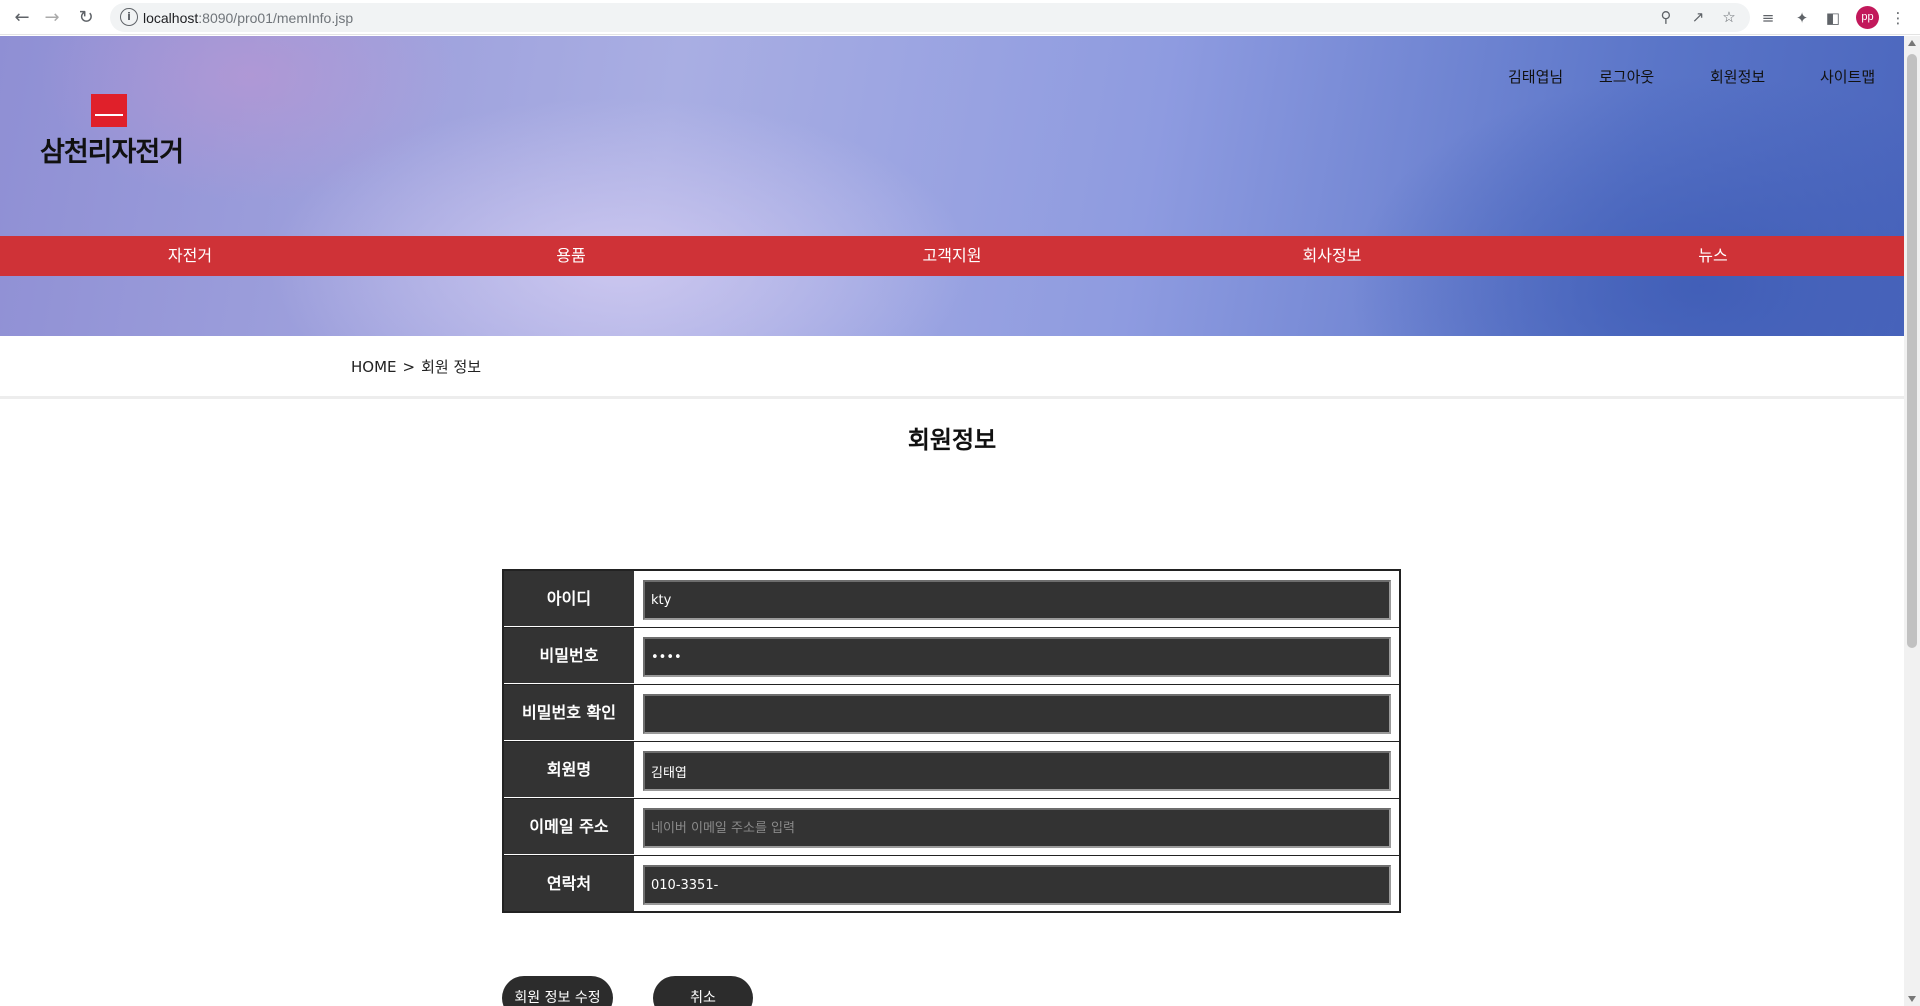 The image size is (1920, 1006). Describe the element at coordinates (703, 991) in the screenshot. I see `cancel-button: 취소` at that location.